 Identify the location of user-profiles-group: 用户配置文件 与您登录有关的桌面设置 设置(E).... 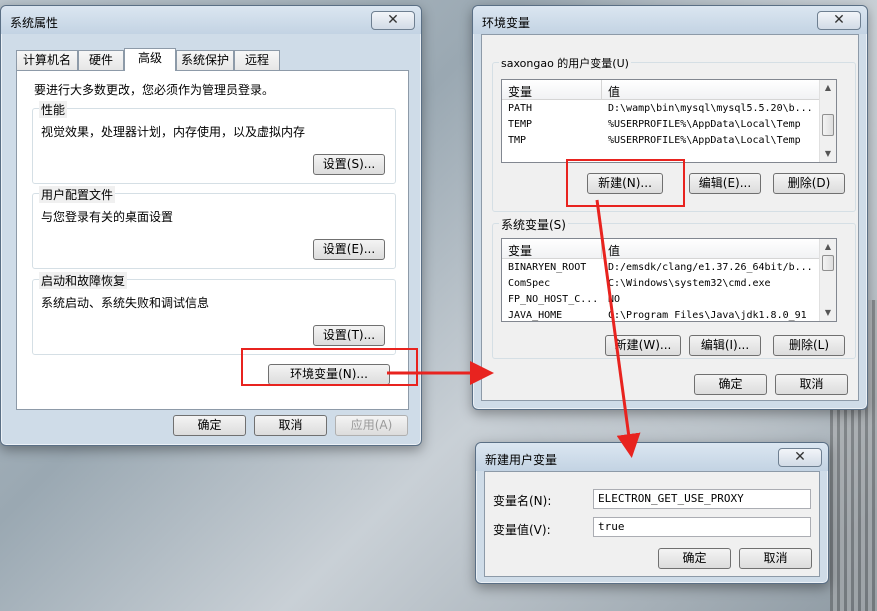
(214, 227).